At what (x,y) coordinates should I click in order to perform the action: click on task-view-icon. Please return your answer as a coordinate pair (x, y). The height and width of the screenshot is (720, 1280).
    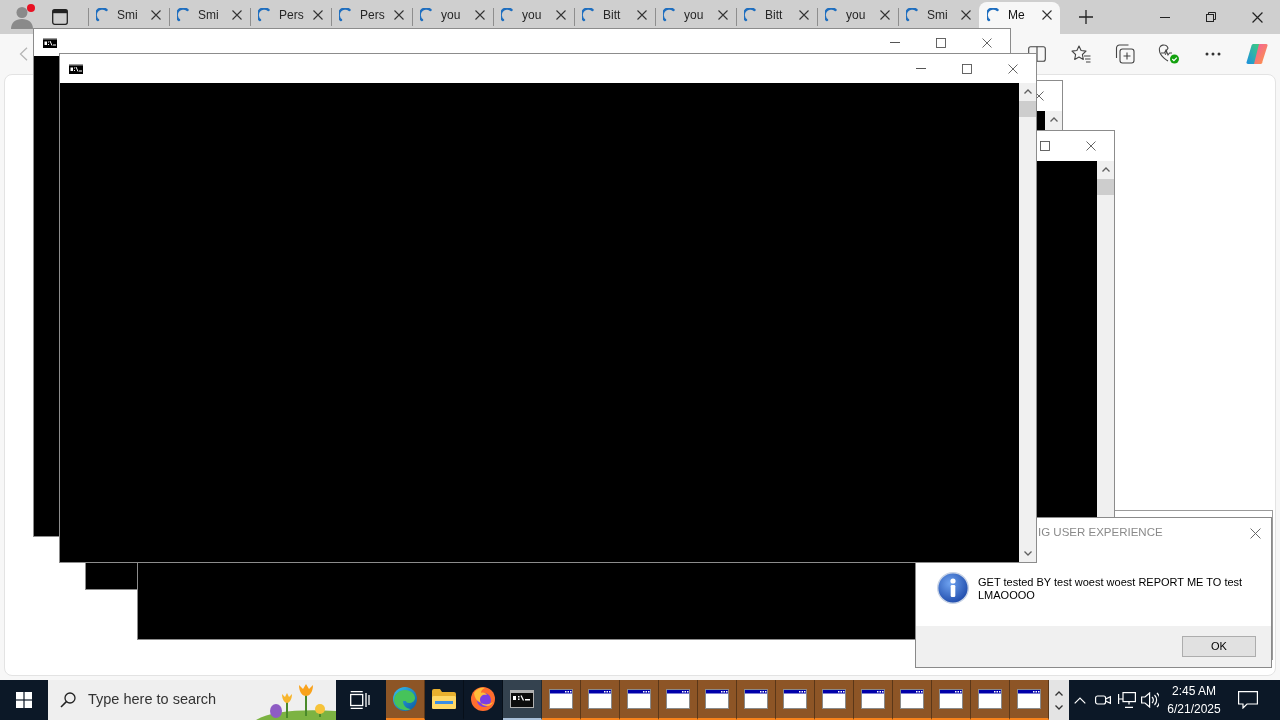
    Looking at the image, I should click on (360, 700).